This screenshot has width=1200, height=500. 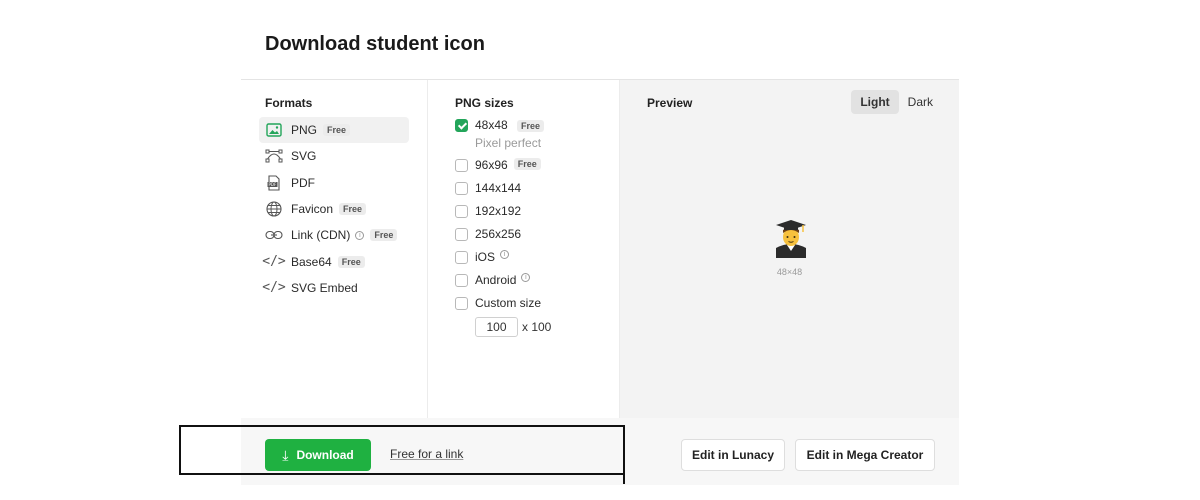 I want to click on format-label: Link (CDN), so click(x=321, y=235).